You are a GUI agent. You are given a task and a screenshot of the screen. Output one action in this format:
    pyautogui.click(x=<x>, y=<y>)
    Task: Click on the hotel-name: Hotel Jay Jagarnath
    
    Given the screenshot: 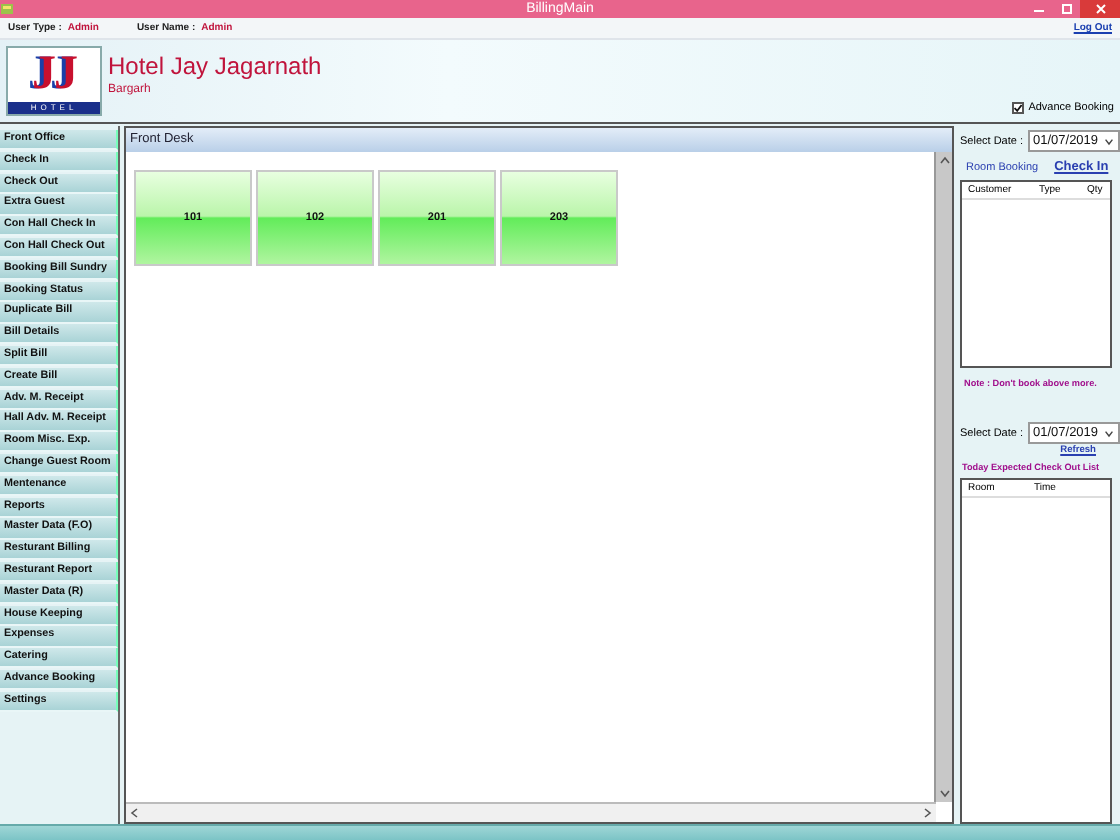 What is the action you would take?
    pyautogui.click(x=215, y=66)
    